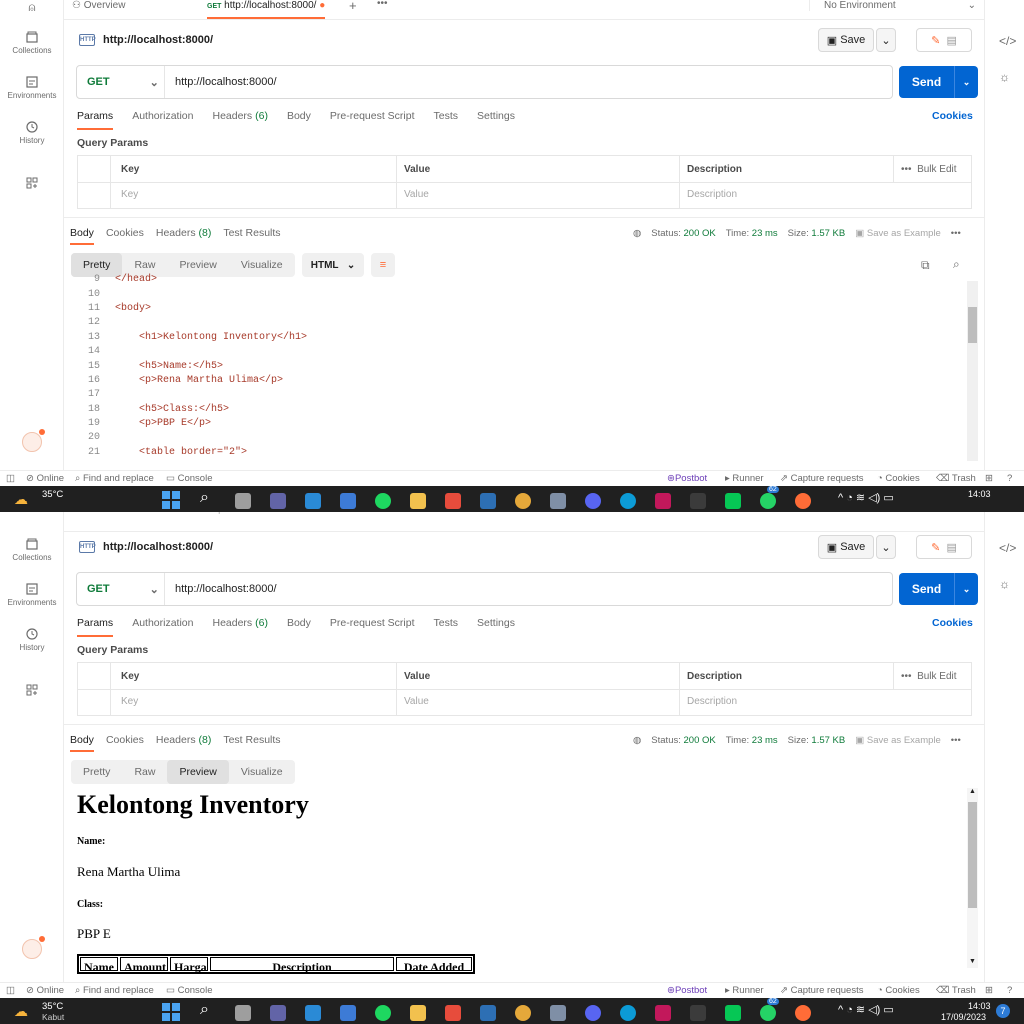  What do you see at coordinates (898, 740) in the screenshot?
I see `save-as-example-button: ▣ Save as Example` at bounding box center [898, 740].